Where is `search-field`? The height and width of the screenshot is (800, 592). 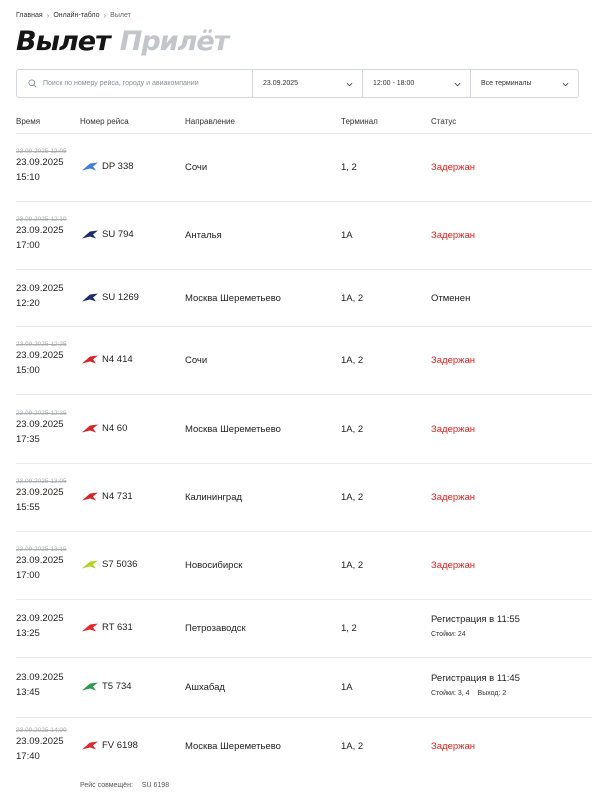
search-field is located at coordinates (134, 83).